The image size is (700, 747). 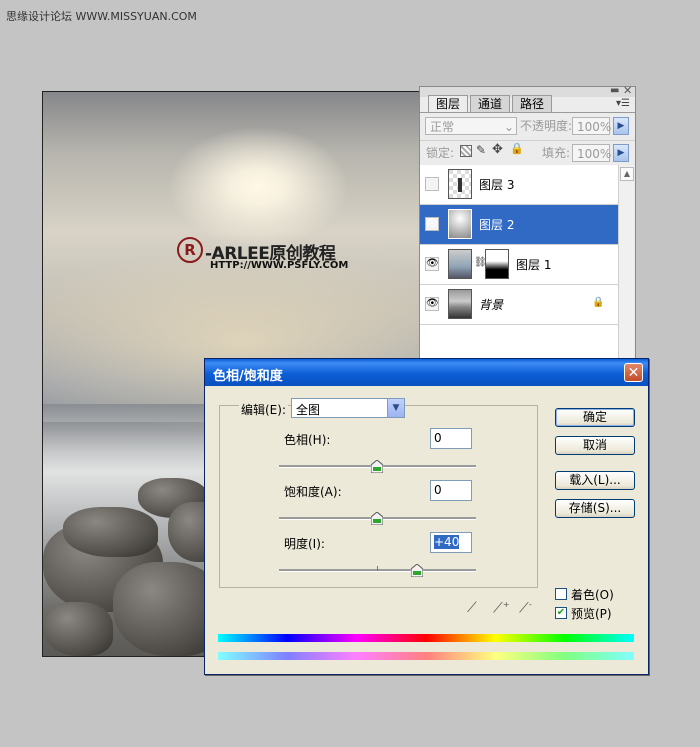 What do you see at coordinates (432, 184) in the screenshot?
I see `visibility-toggle-off` at bounding box center [432, 184].